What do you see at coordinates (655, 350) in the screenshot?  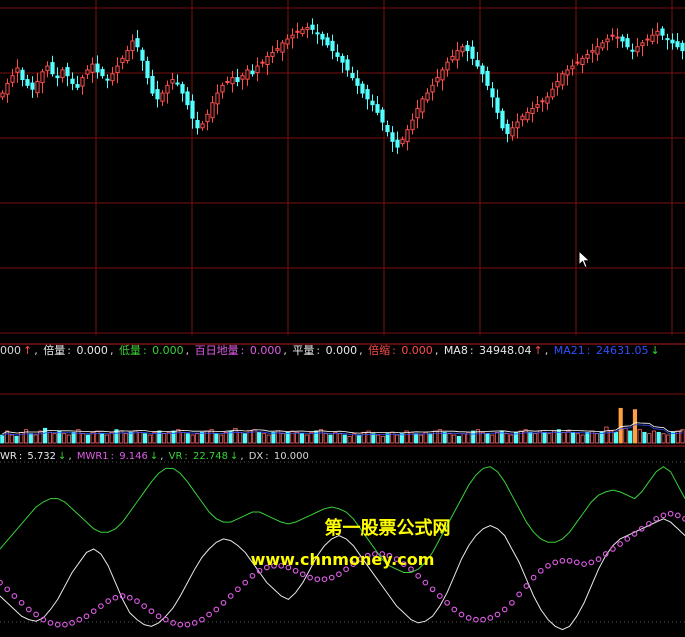 I see `ma21-arrow: ↓` at bounding box center [655, 350].